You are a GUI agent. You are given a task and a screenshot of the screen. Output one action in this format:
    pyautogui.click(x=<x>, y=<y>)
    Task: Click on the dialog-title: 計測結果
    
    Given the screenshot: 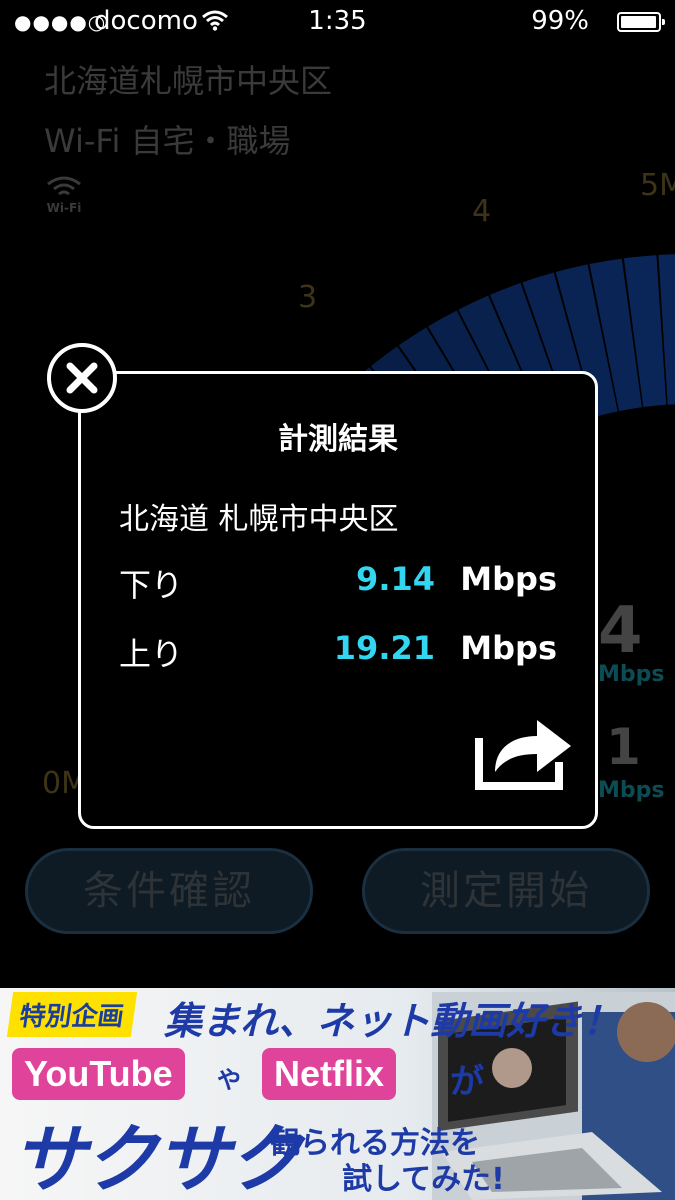 What is the action you would take?
    pyautogui.click(x=338, y=439)
    